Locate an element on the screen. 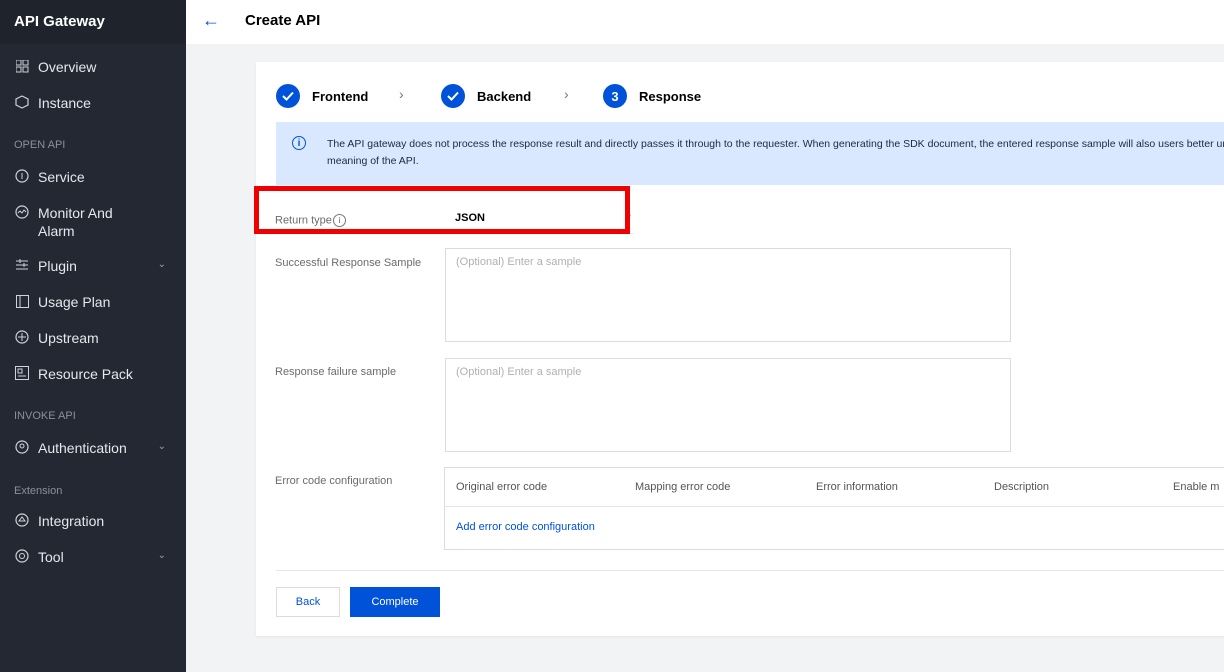 The height and width of the screenshot is (672, 1224). divider is located at coordinates (750, 570).